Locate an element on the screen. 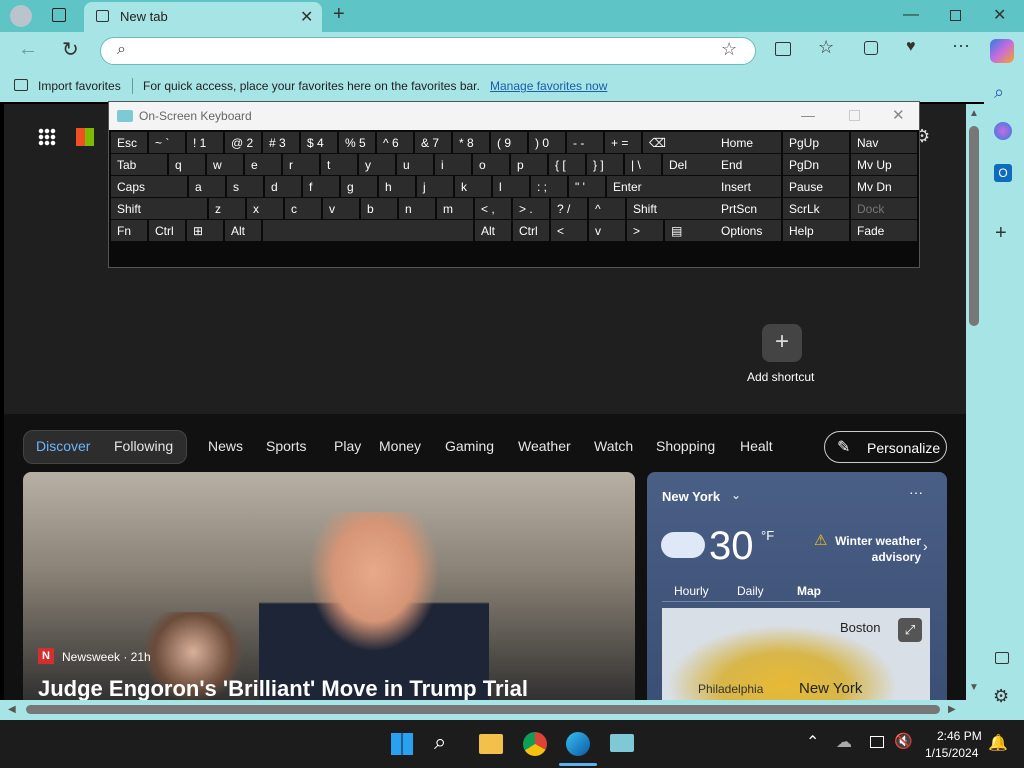 Image resolution: width=1024 pixels, height=768 pixels. expand-map-icon: ⤢ is located at coordinates (910, 630).